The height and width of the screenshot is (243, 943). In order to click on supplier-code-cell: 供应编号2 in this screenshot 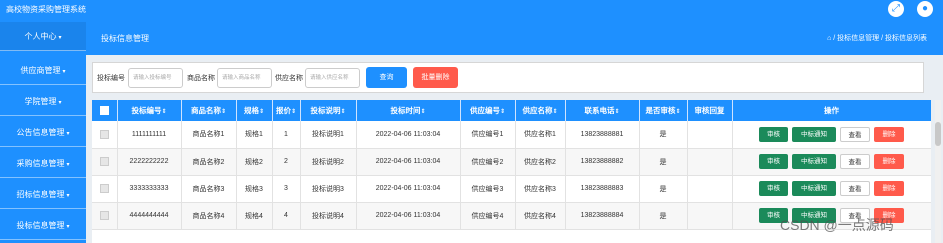, I will do `click(488, 162)`.